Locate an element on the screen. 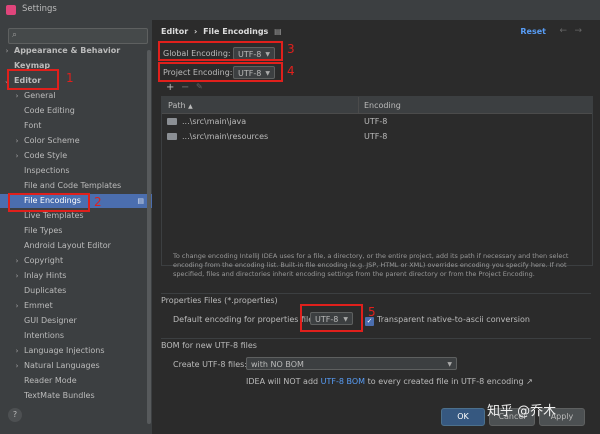 This screenshot has height=434, width=600. column-header-path: Path ▲ is located at coordinates (180, 105).